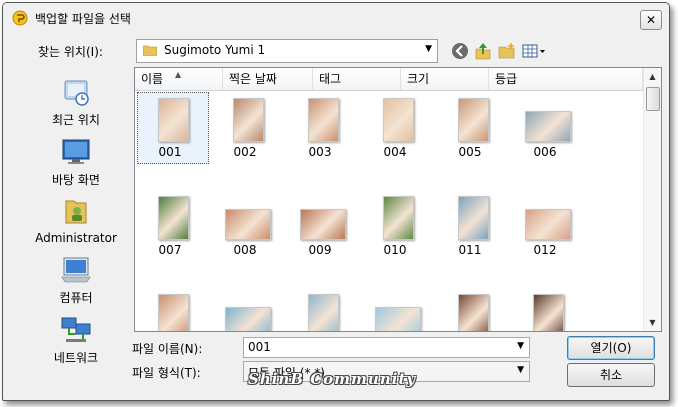 This screenshot has width=678, height=407. Describe the element at coordinates (76, 120) in the screenshot. I see `place-label: 최근 위치` at that location.